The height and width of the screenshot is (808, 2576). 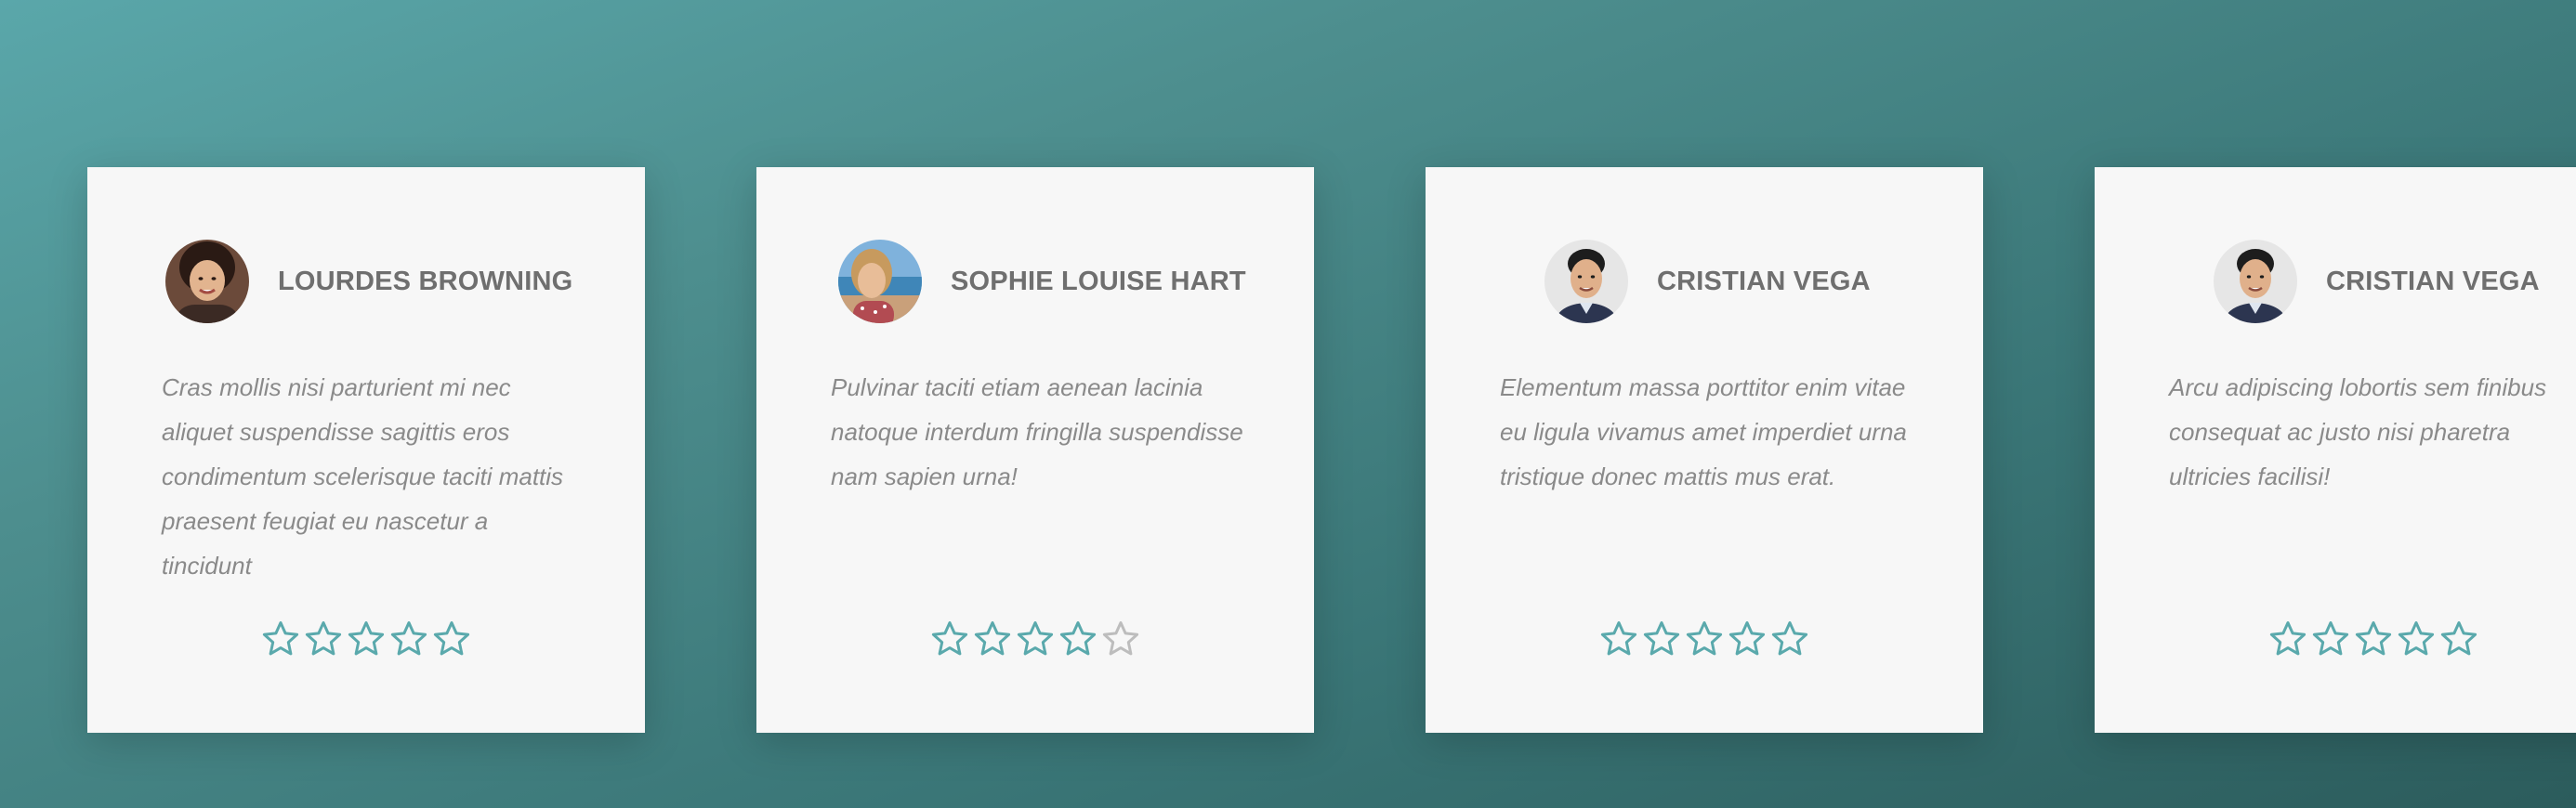 I want to click on card-header: SOPHIE LOUISE HART, so click(x=1042, y=281).